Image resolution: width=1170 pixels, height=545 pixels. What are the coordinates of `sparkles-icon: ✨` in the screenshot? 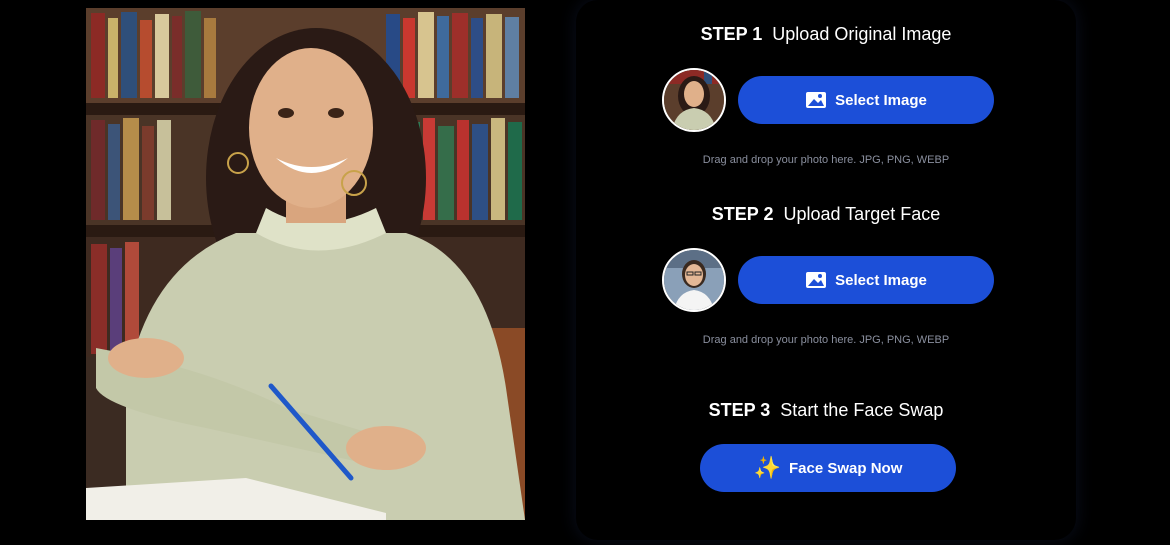 It's located at (767, 467).